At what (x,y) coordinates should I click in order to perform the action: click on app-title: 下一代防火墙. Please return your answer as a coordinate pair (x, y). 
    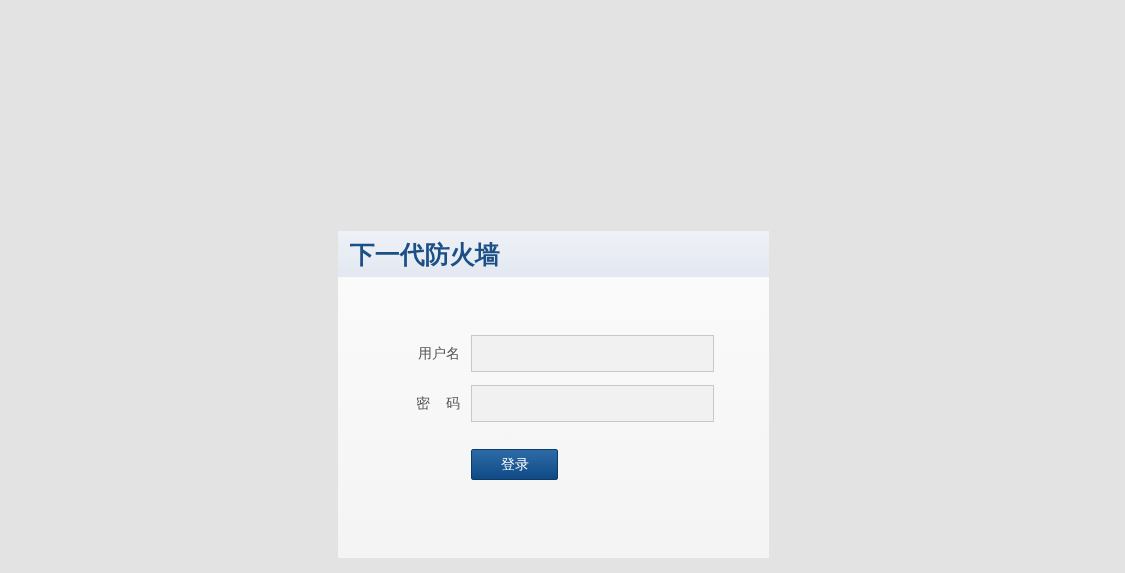
    Looking at the image, I should click on (425, 254).